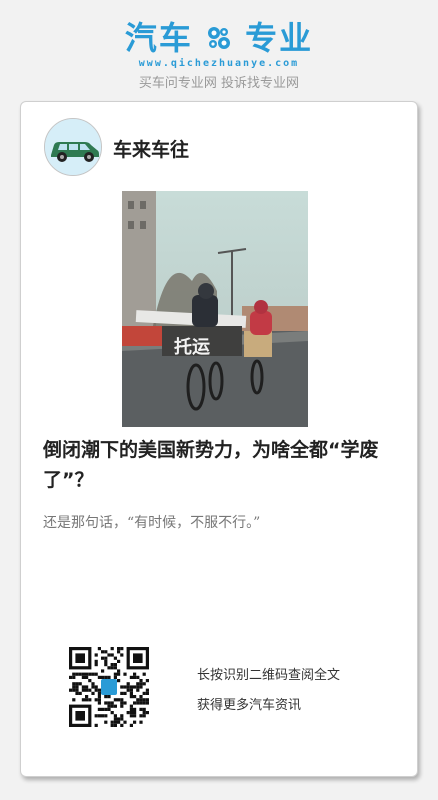  Describe the element at coordinates (219, 63) in the screenshot. I see `site-domain: www.qichezhuanye.com` at that location.